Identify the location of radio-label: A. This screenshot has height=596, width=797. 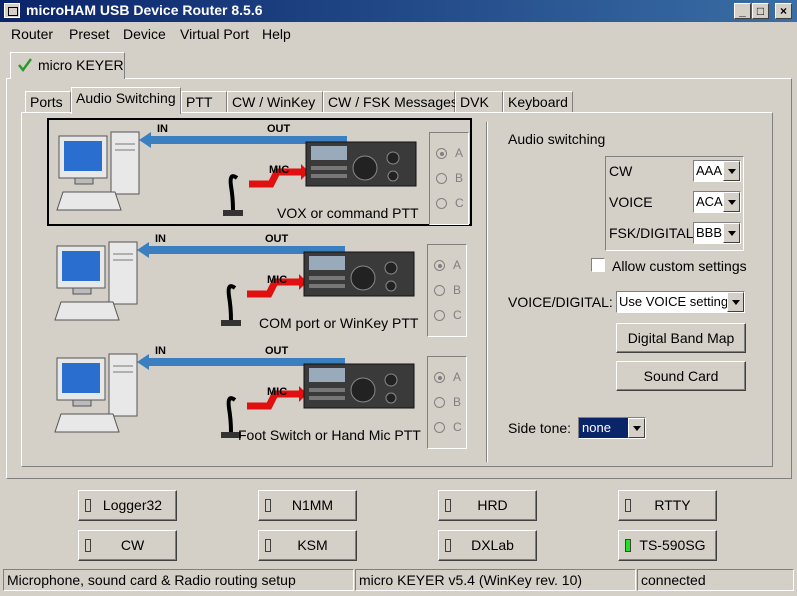
(457, 265).